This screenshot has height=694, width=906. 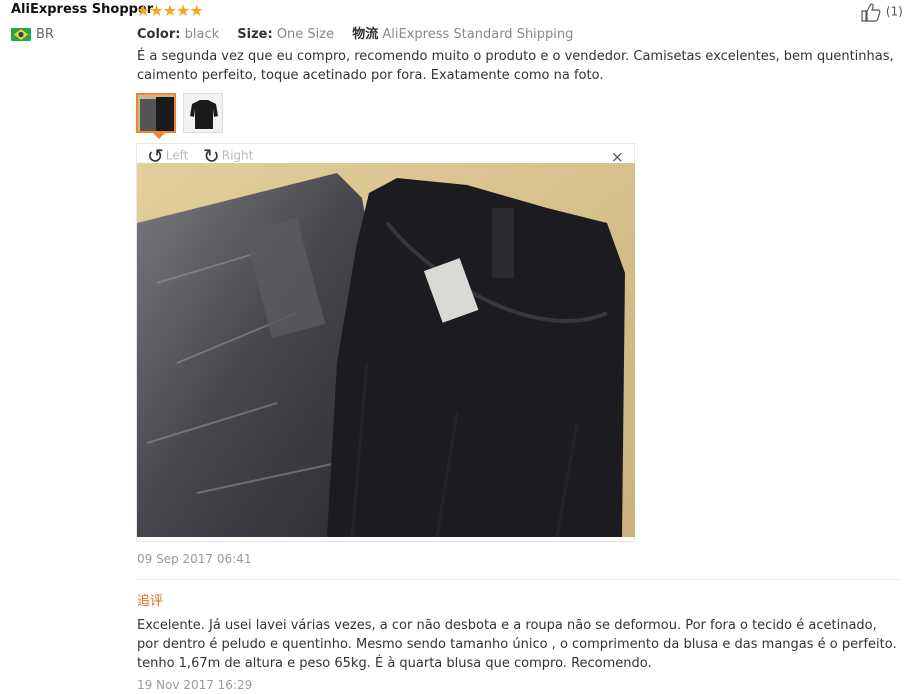 What do you see at coordinates (170, 10) in the screenshot?
I see `rating-stars: ★★★★★` at bounding box center [170, 10].